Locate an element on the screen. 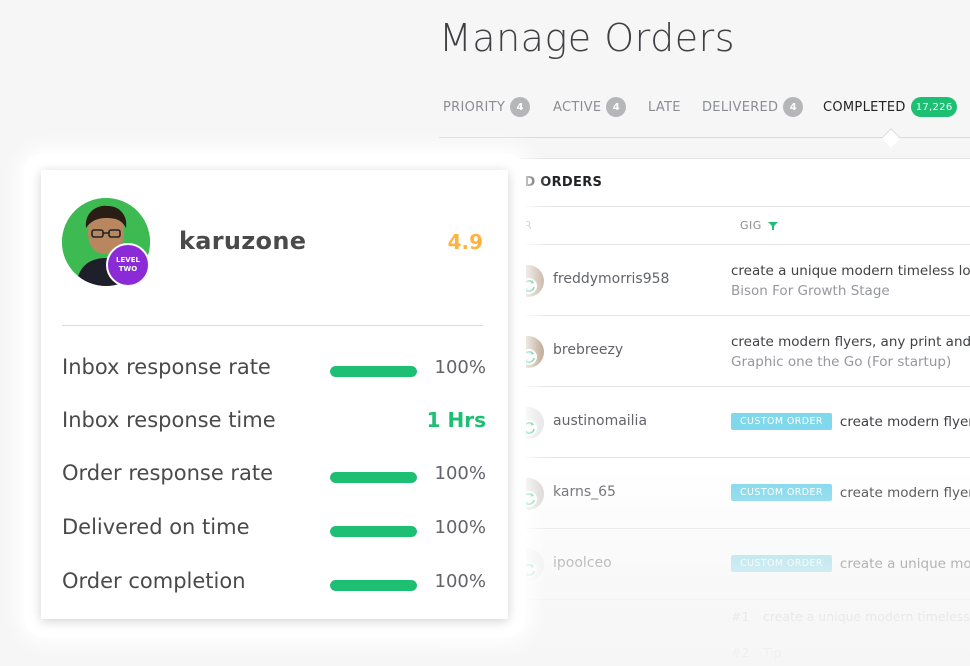 This screenshot has width=970, height=666. gig-title: create modern flyers, any print and g is located at coordinates (850, 342).